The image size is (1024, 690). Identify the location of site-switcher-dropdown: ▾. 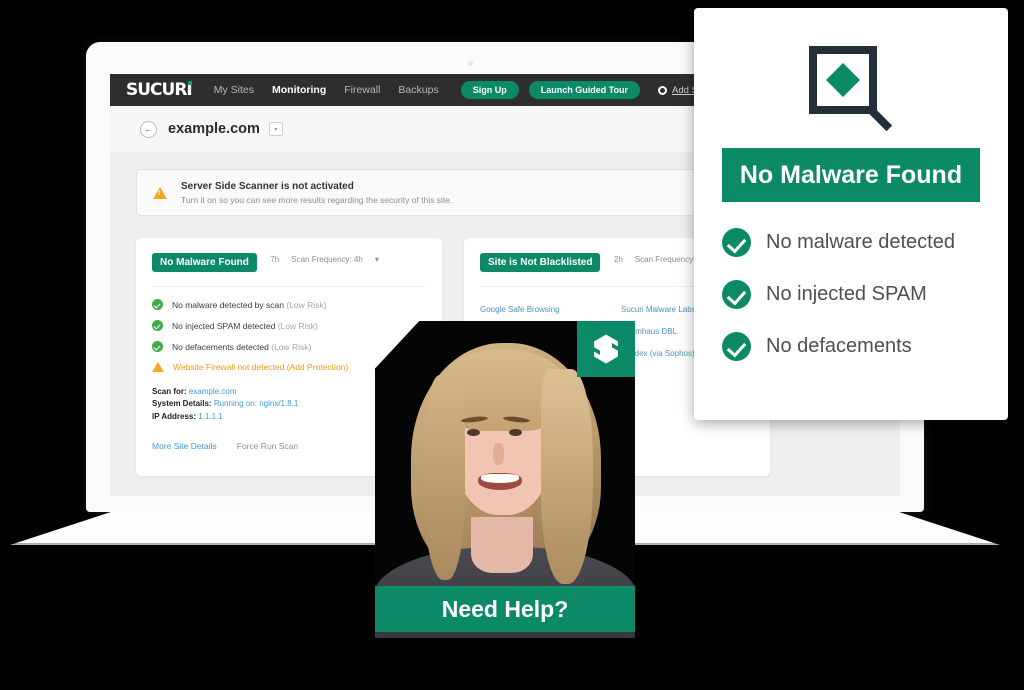
(275, 129).